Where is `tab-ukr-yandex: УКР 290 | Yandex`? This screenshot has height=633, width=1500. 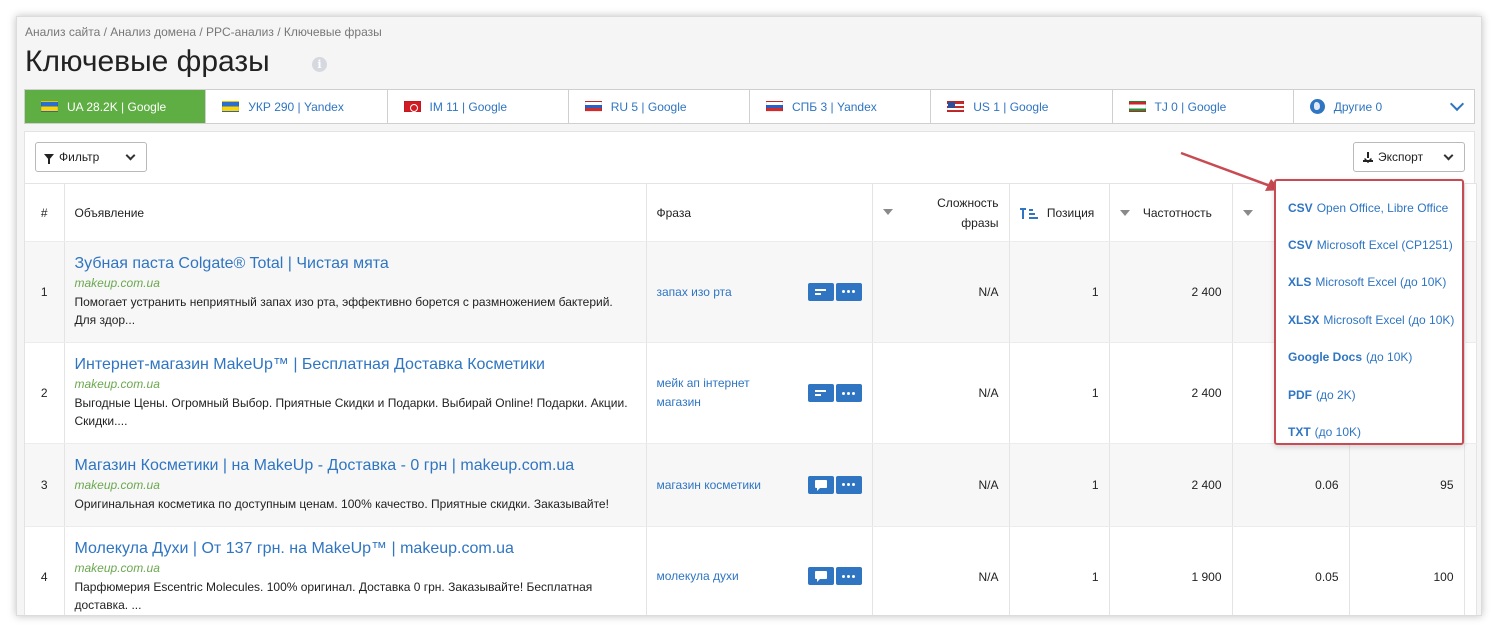
tab-ukr-yandex: УКР 290 | Yandex is located at coordinates (297, 106).